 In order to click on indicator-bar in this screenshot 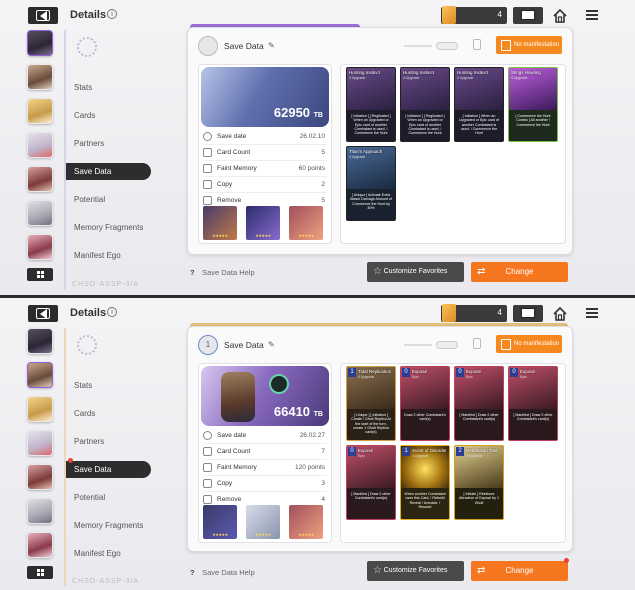, I will do `click(418, 46)`.